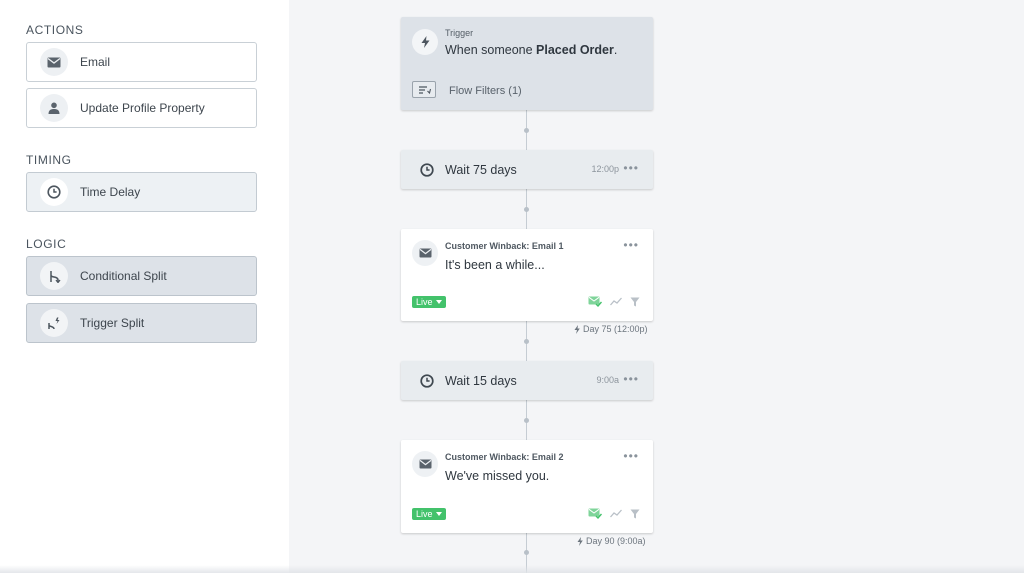  I want to click on email-subject: We've missed you., so click(497, 476).